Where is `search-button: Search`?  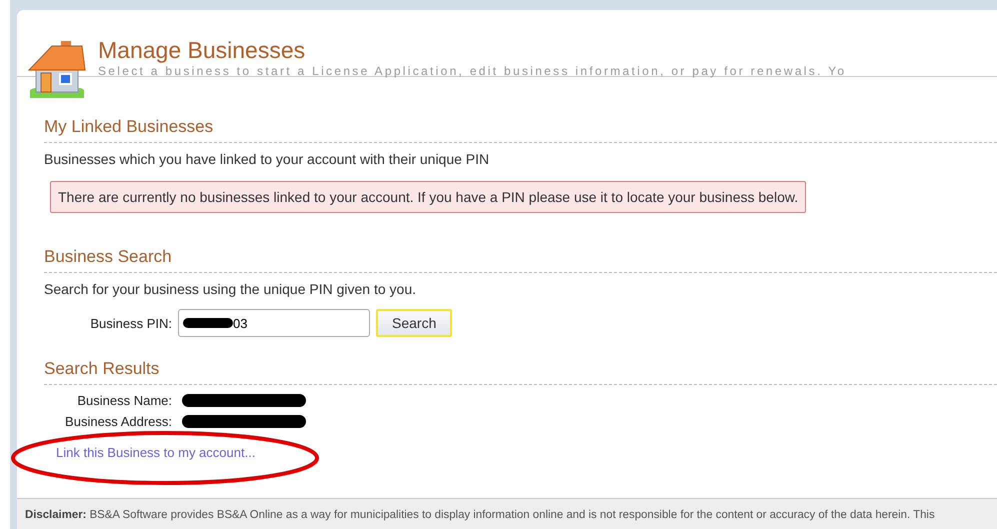 search-button: Search is located at coordinates (414, 323).